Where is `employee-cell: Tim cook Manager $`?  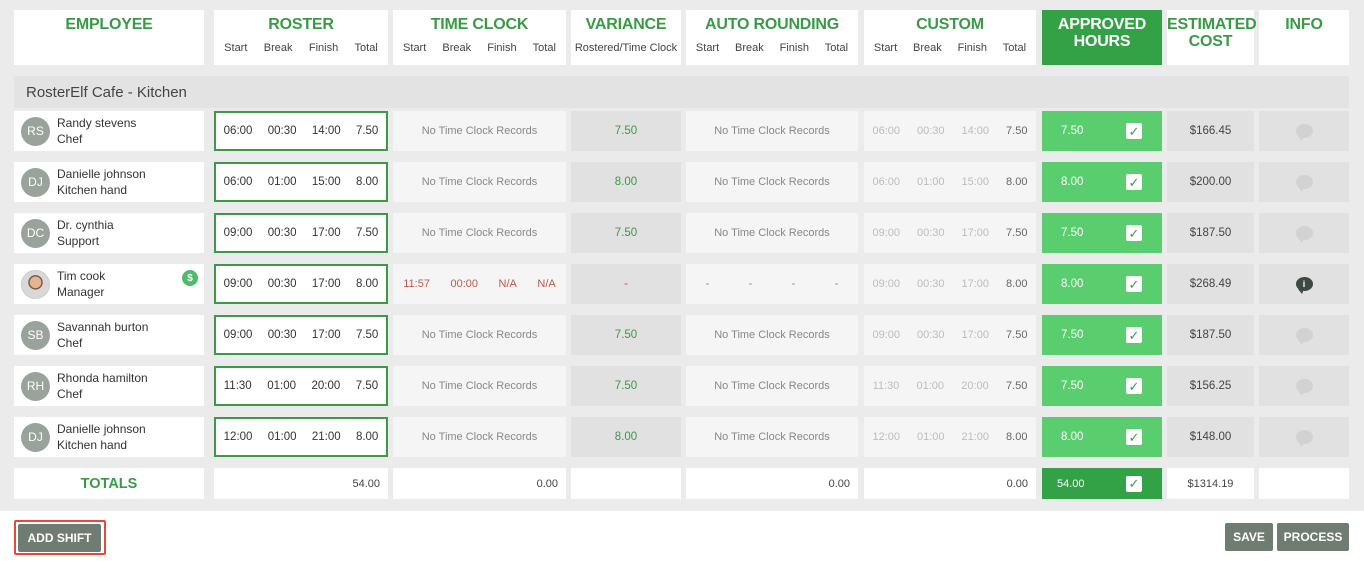 employee-cell: Tim cook Manager $ is located at coordinates (109, 284).